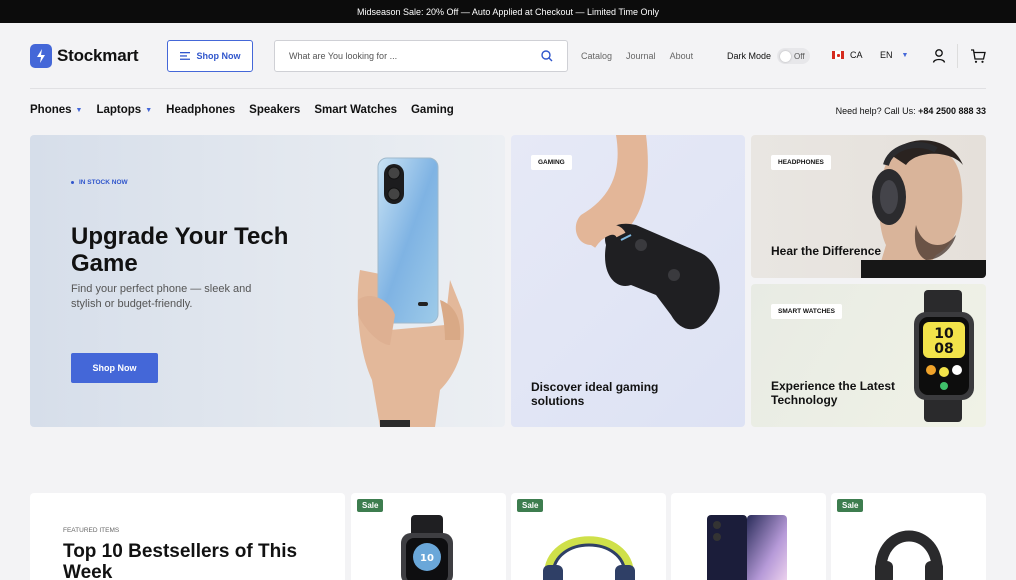 Image resolution: width=1016 pixels, height=580 pixels. Describe the element at coordinates (868, 206) in the screenshot. I see `headphones-promo-card: HEADPHONES Hear the Difference` at that location.